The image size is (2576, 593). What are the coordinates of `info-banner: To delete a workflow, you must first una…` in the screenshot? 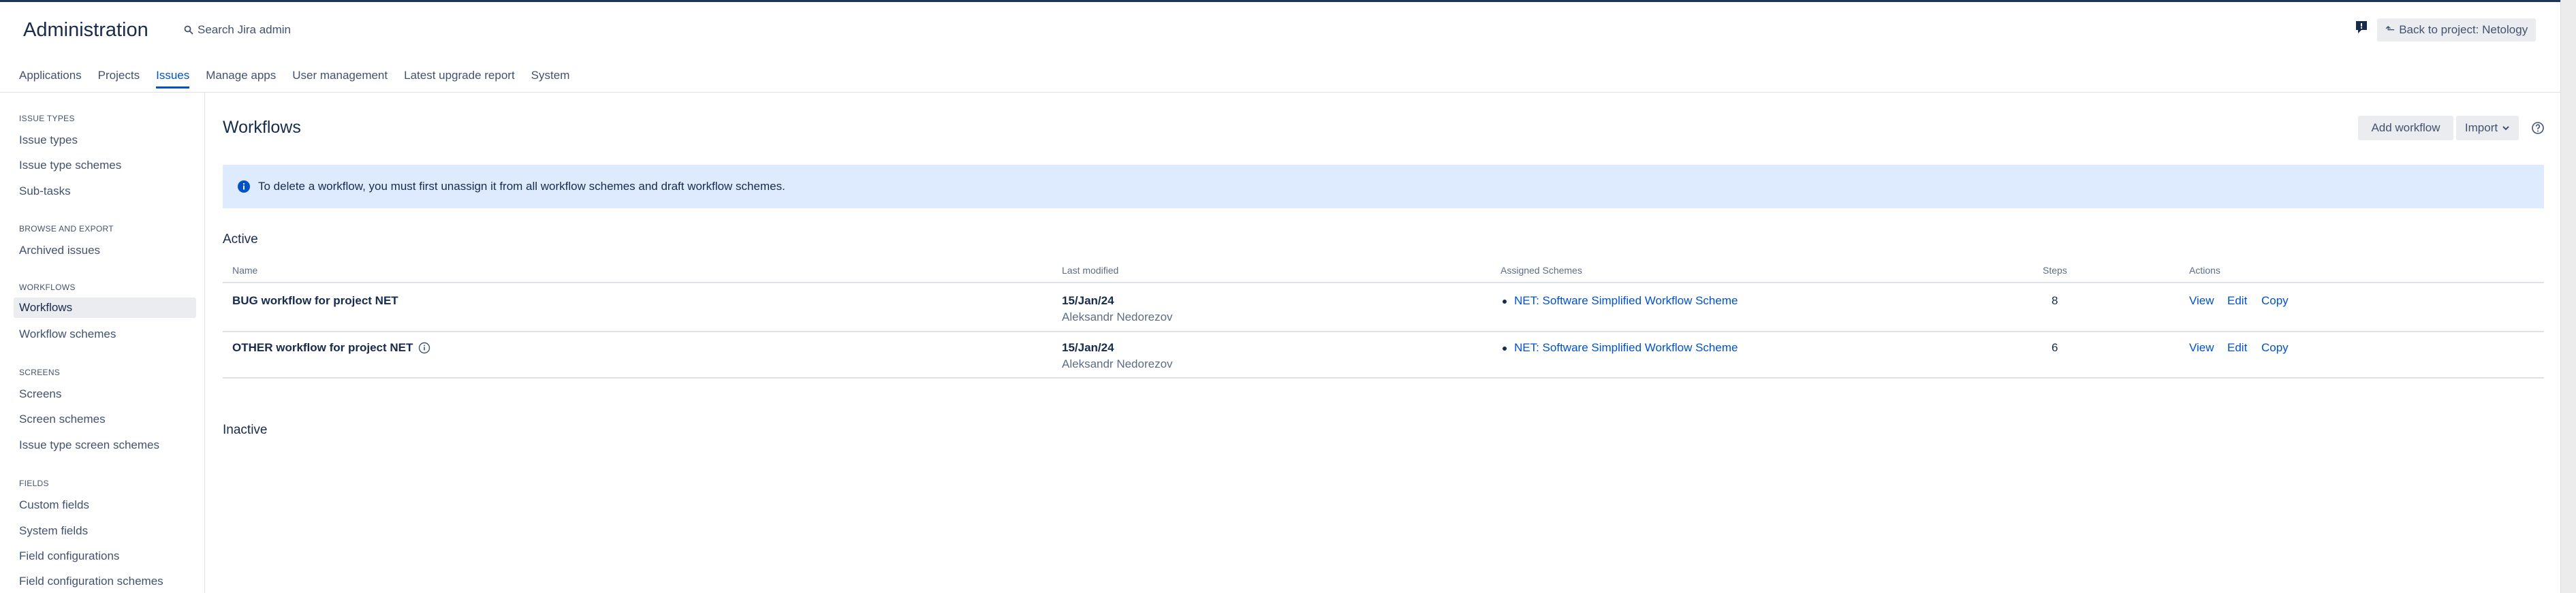 It's located at (1383, 186).